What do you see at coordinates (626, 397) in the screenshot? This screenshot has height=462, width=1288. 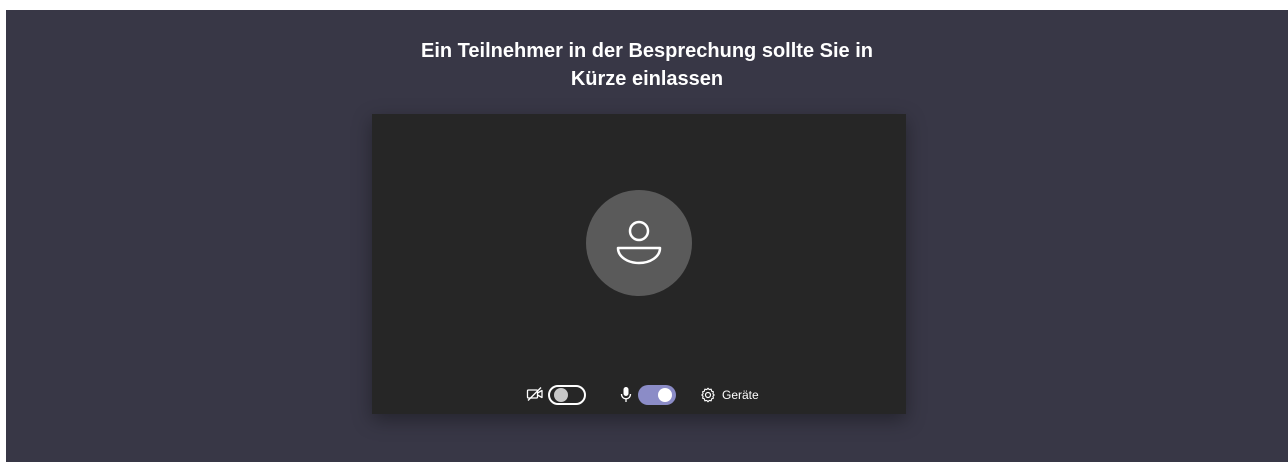 I see `microphone-icon` at bounding box center [626, 397].